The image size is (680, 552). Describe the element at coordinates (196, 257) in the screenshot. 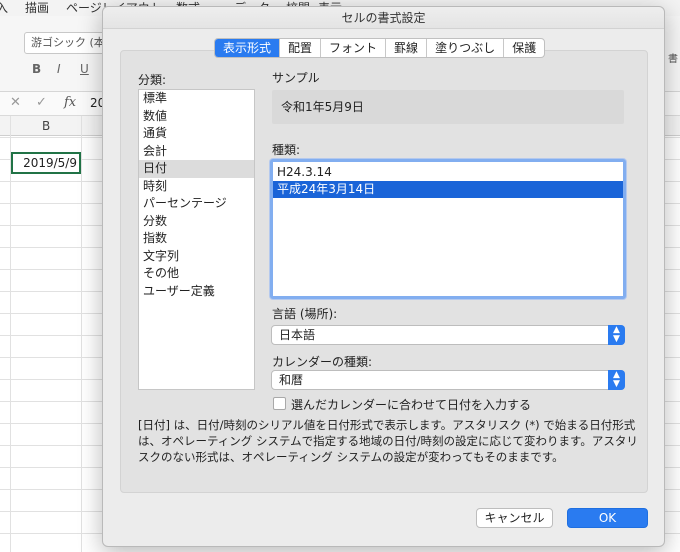

I see `category-item-text: 文字列` at that location.